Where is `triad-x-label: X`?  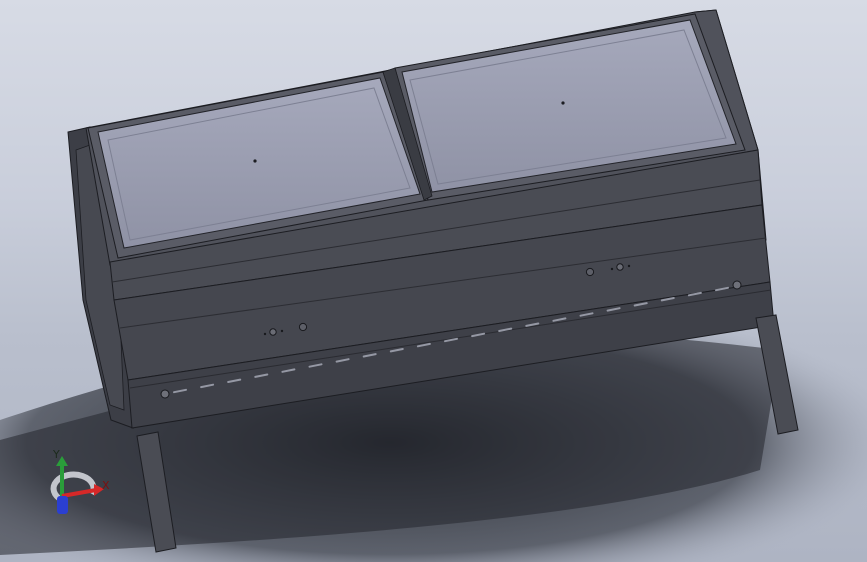
triad-x-label: X is located at coordinates (106, 485).